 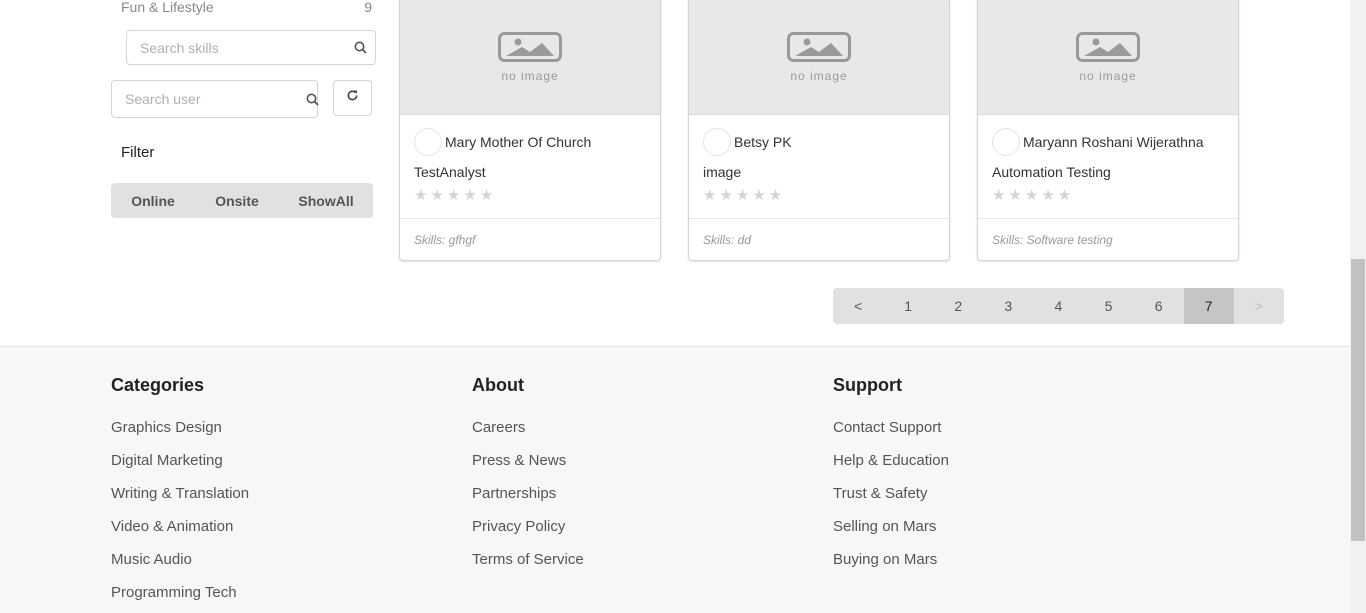 What do you see at coordinates (209, 99) in the screenshot?
I see `user-search-input` at bounding box center [209, 99].